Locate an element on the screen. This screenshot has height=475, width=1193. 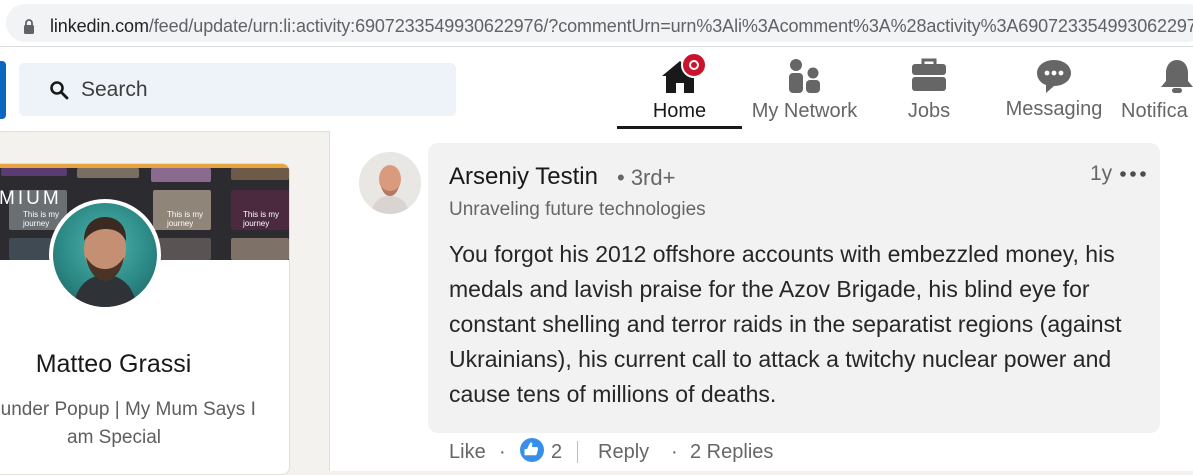
nav-jobs: Jobs is located at coordinates (929, 89).